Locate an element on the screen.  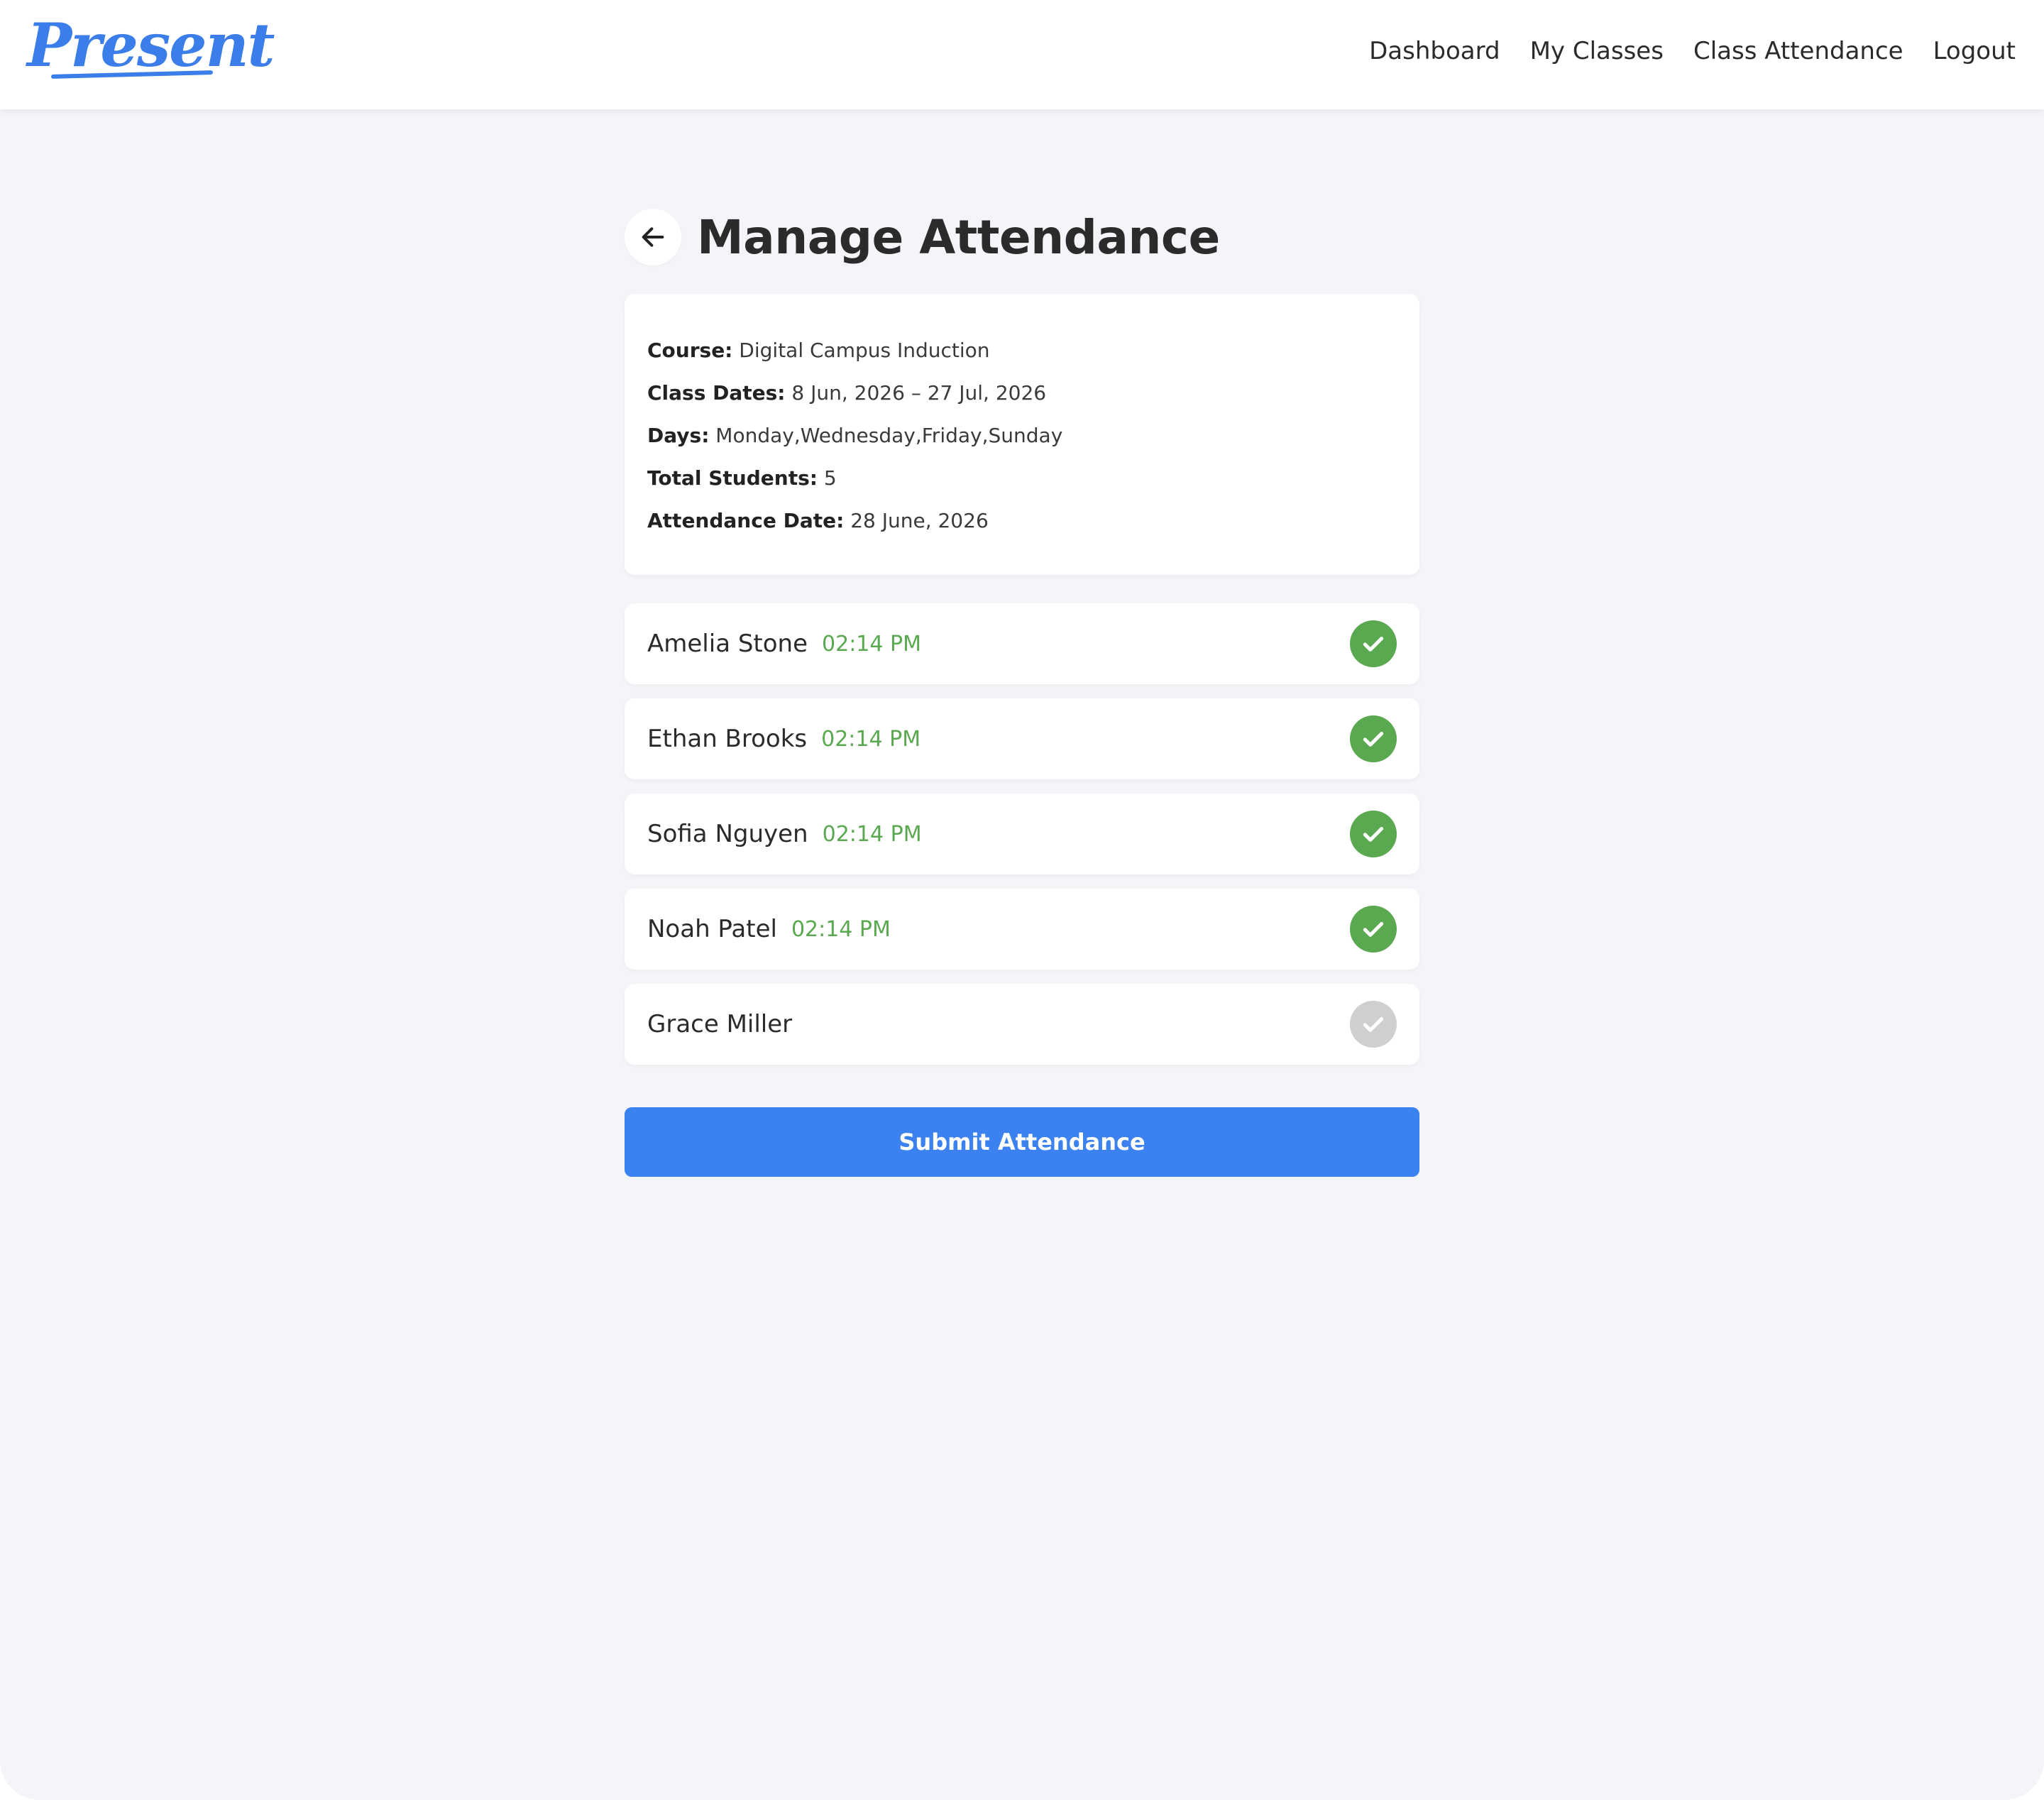
nav-class-attendance-link: Class Attendance is located at coordinates (1798, 51).